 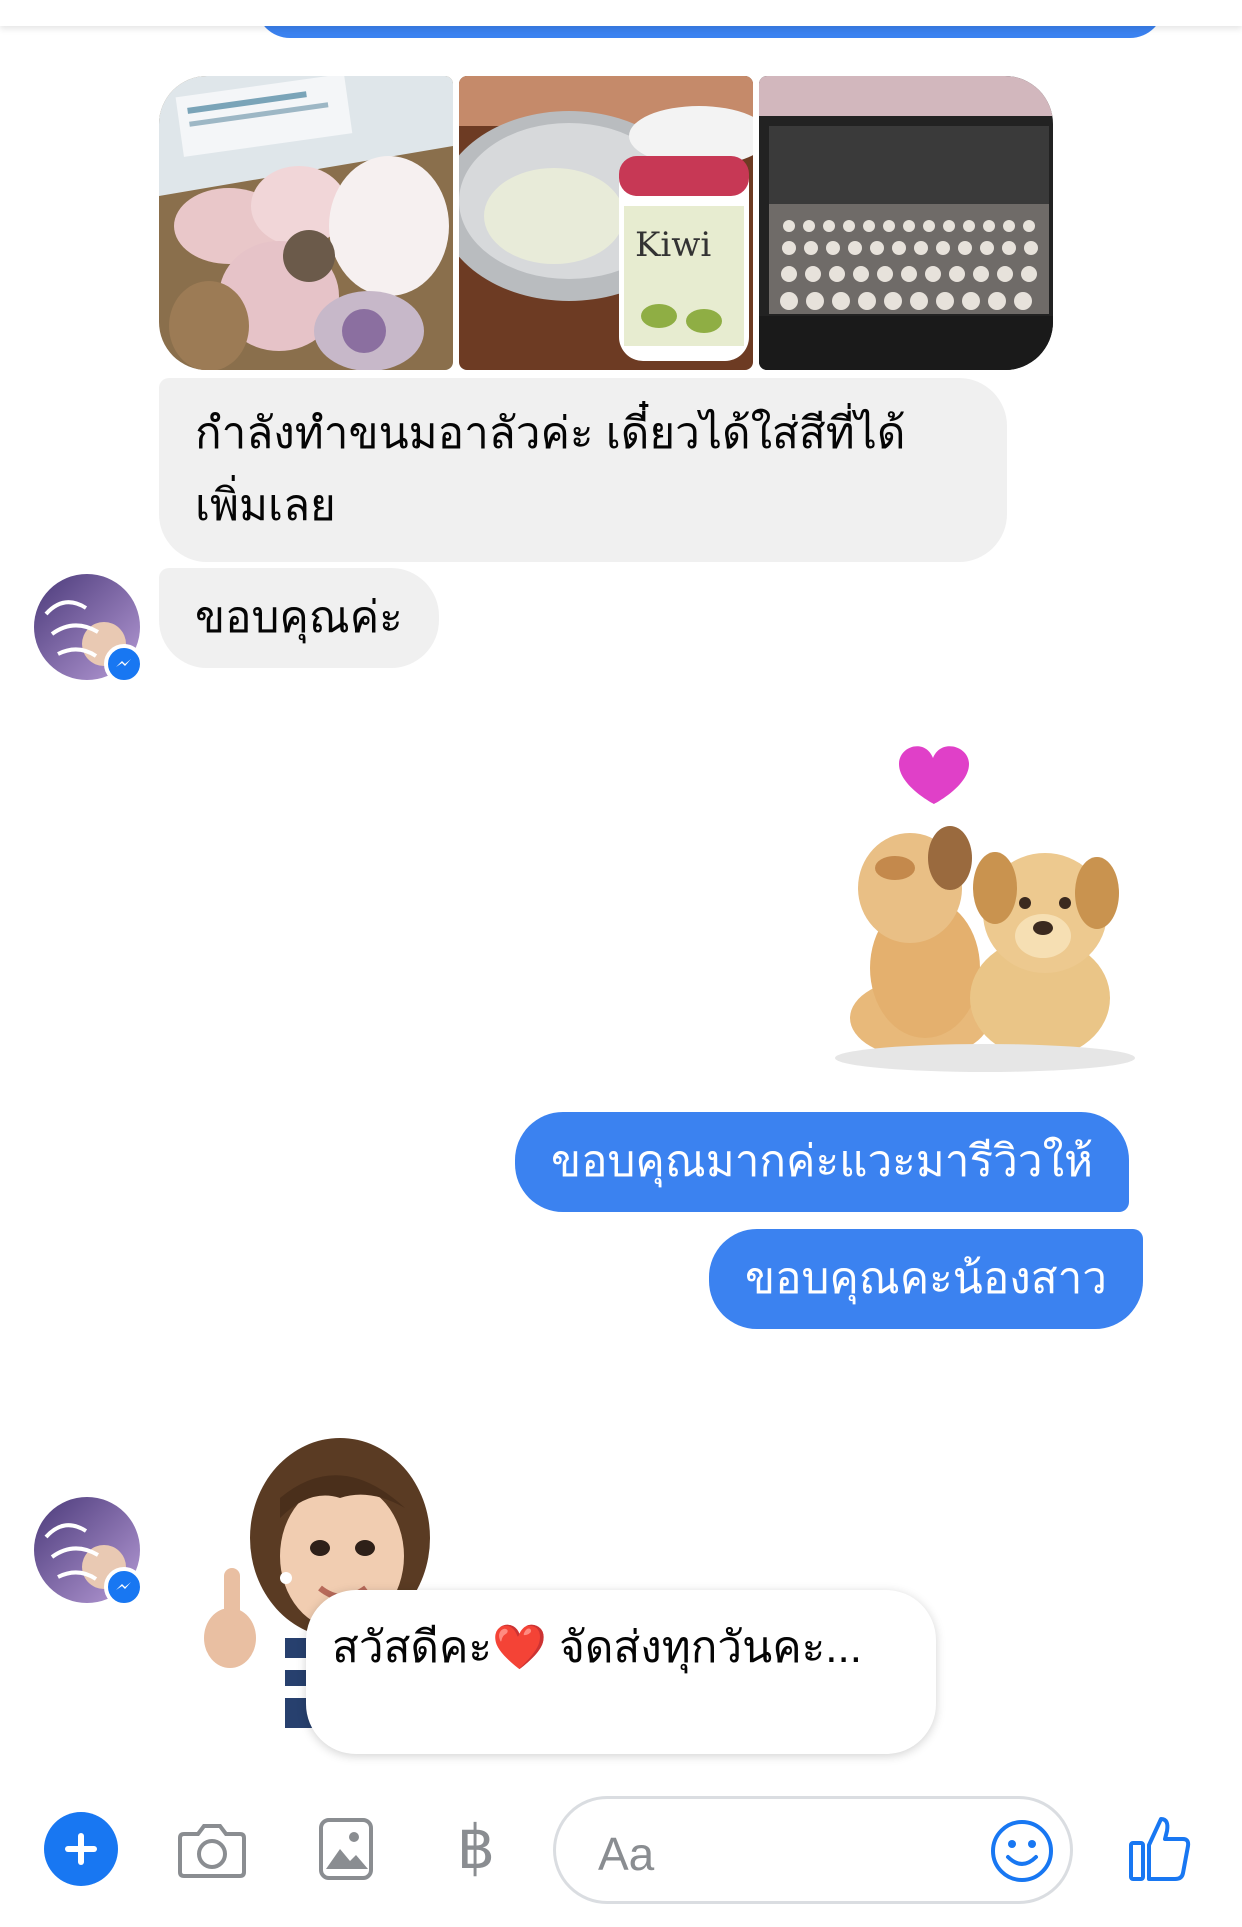 What do you see at coordinates (621, 13) in the screenshot?
I see `header-edge` at bounding box center [621, 13].